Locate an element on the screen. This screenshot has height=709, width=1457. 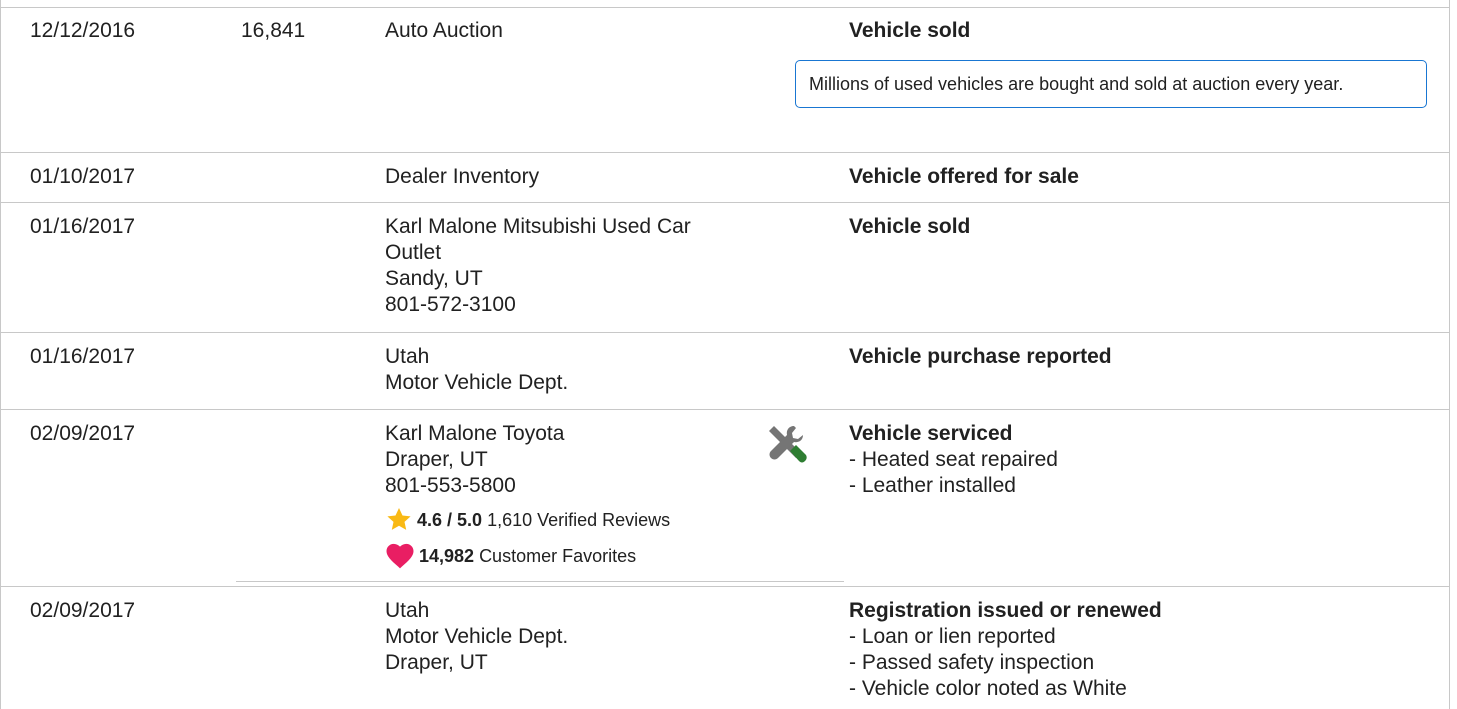
record-source: Utah Motor Vehicle Dept. Draper, UT is located at coordinates (565, 637).